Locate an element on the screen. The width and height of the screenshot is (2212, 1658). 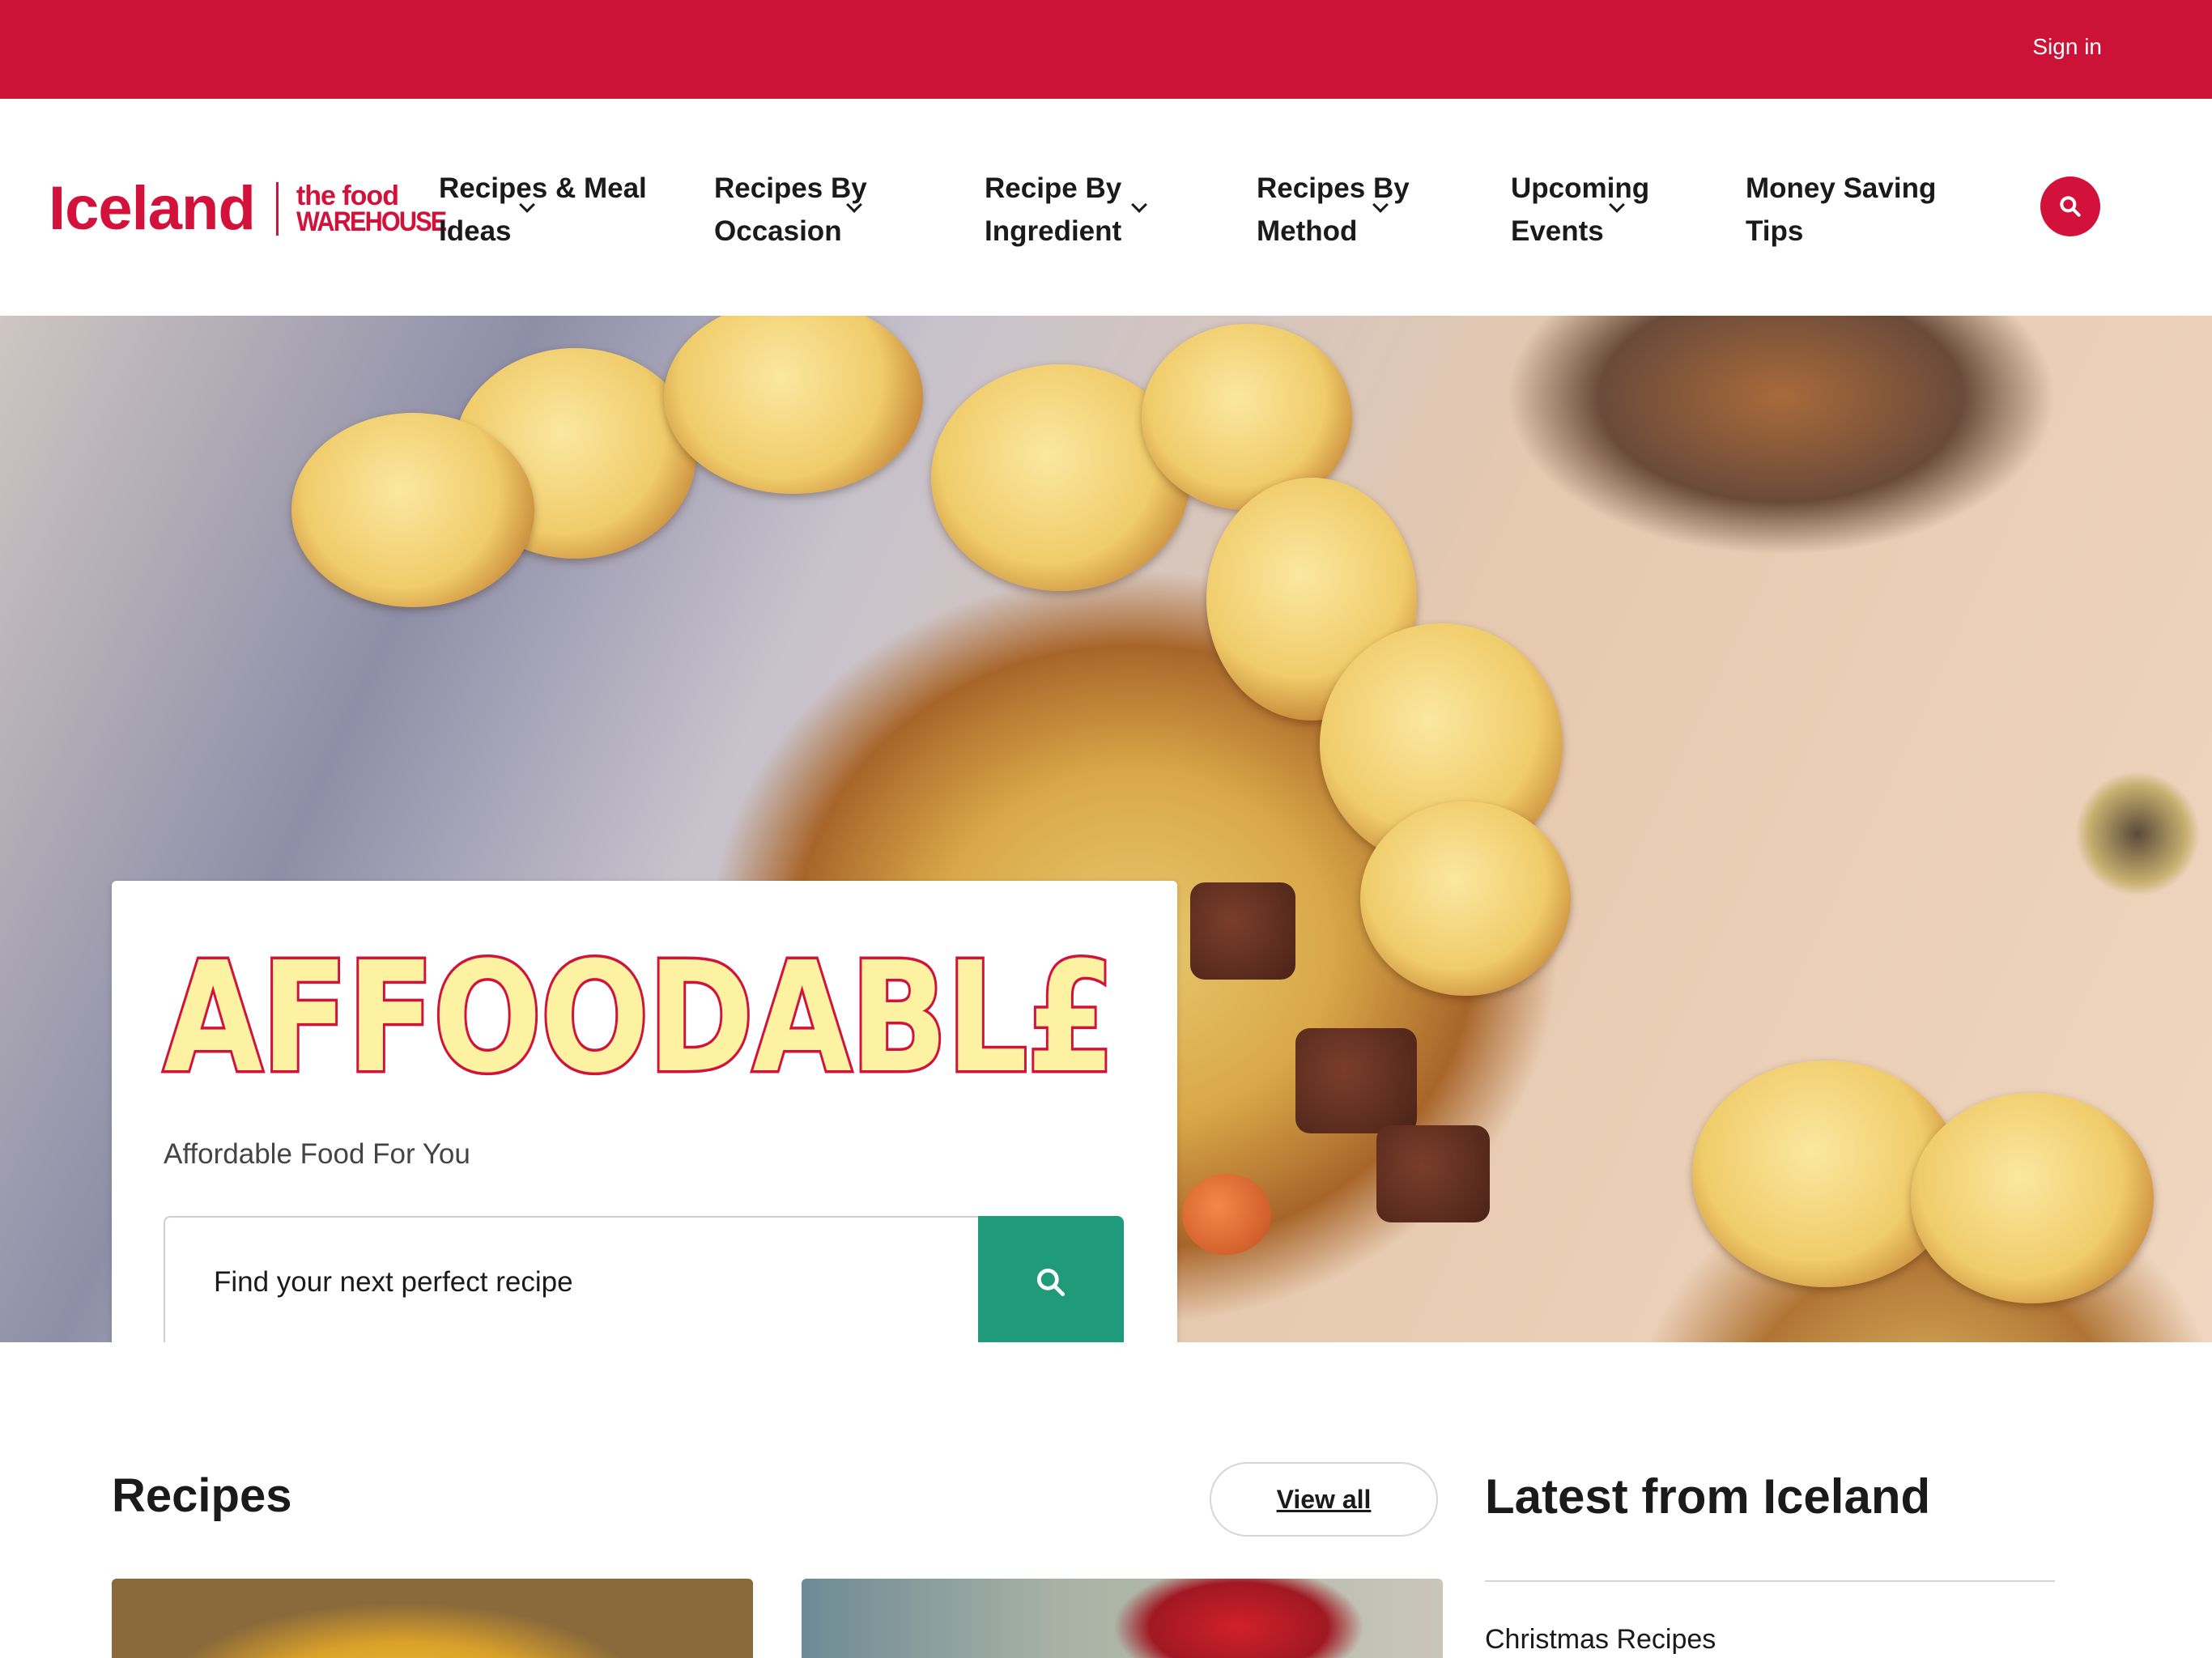
nav-recipe-by-ingredient: Recipe By Ingredient is located at coordinates (1066, 210).